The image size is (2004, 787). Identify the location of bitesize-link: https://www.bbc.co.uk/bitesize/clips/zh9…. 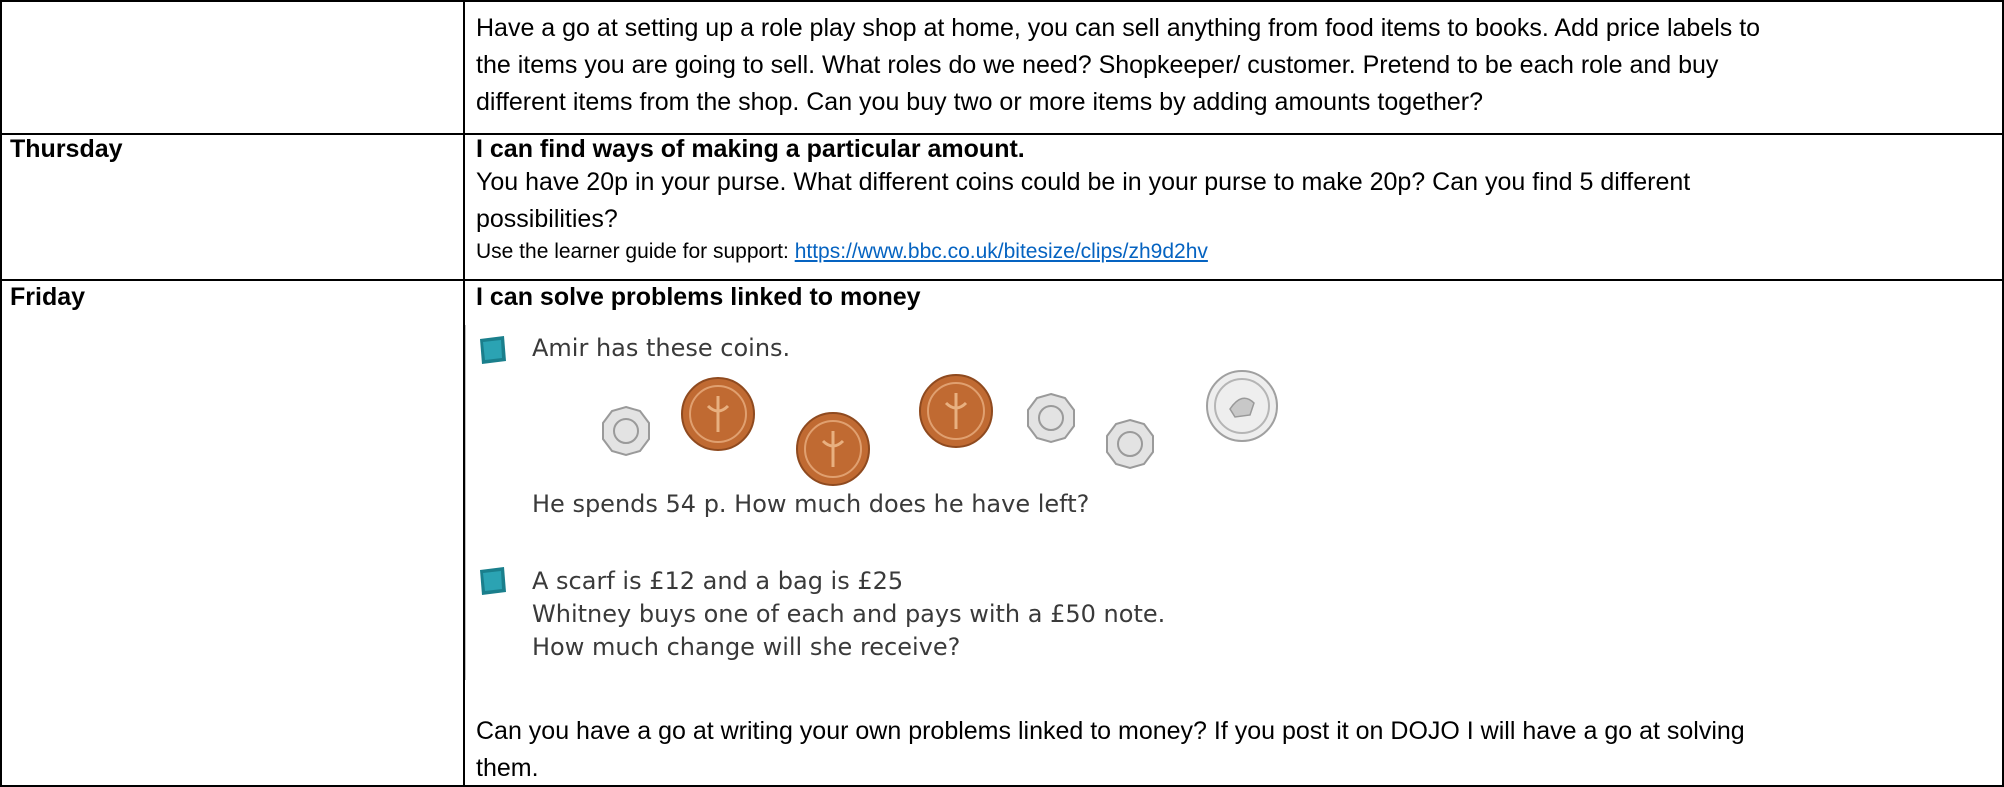
(1001, 251).